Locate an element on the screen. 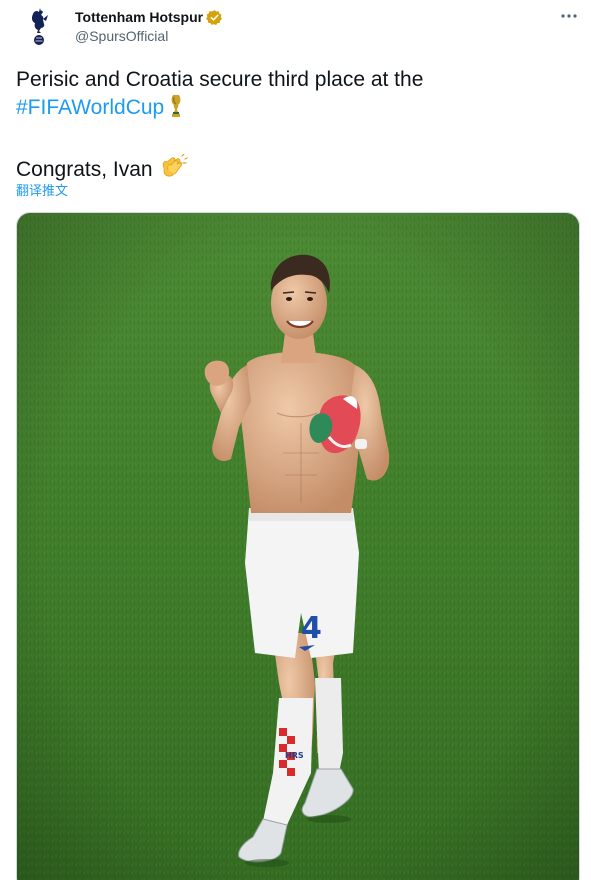  tweet-text-line-3: Congrats, Ivan is located at coordinates (296, 170).